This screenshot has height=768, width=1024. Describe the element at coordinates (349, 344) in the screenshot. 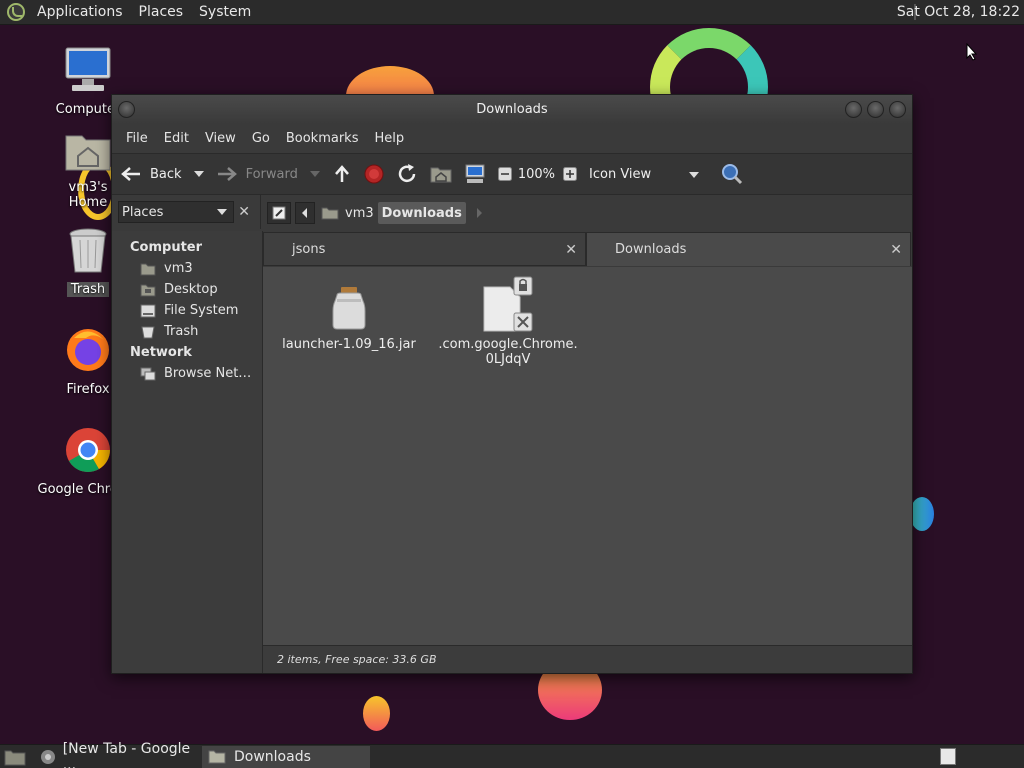

I see `file-name: launcher-1.09_16.jar` at that location.